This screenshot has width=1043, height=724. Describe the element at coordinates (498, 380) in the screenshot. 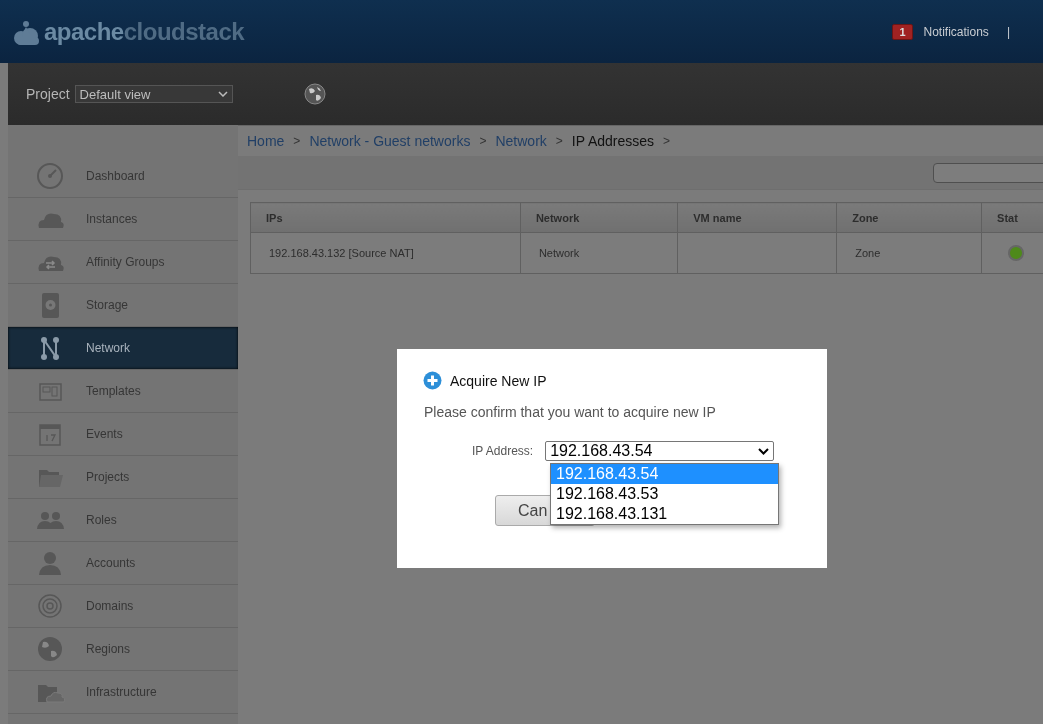

I see `dialog-title: Acquire New IP` at that location.